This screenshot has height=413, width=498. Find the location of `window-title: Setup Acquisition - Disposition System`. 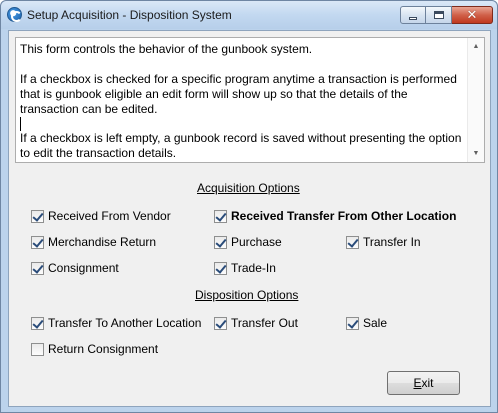

window-title: Setup Acquisition - Disposition System is located at coordinates (129, 15).